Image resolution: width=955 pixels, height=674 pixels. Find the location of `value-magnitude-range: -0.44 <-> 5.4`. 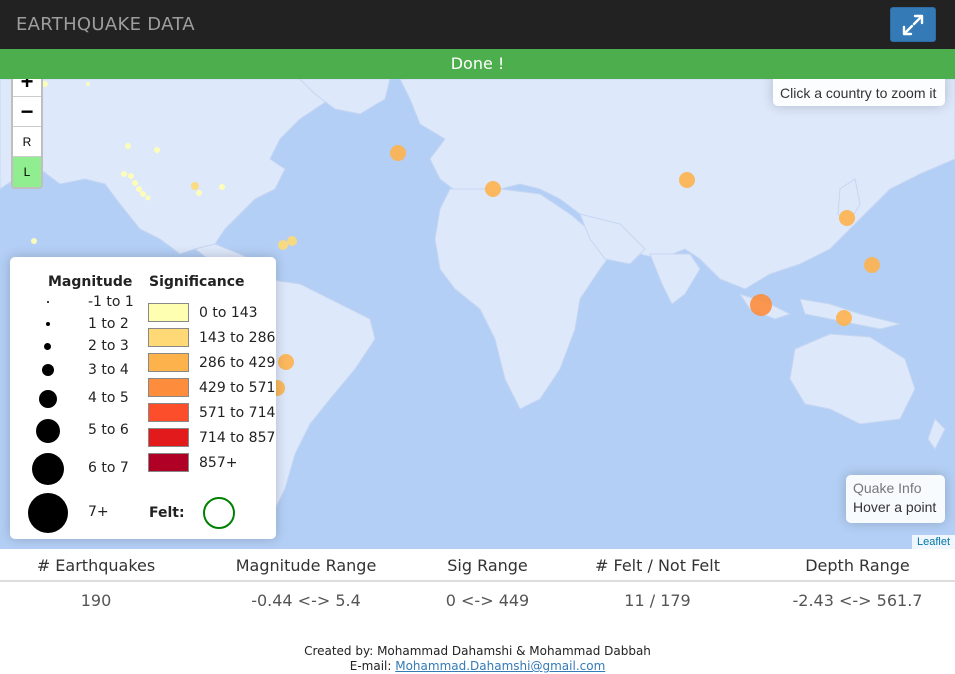

value-magnitude-range: -0.44 <-> 5.4 is located at coordinates (306, 600).